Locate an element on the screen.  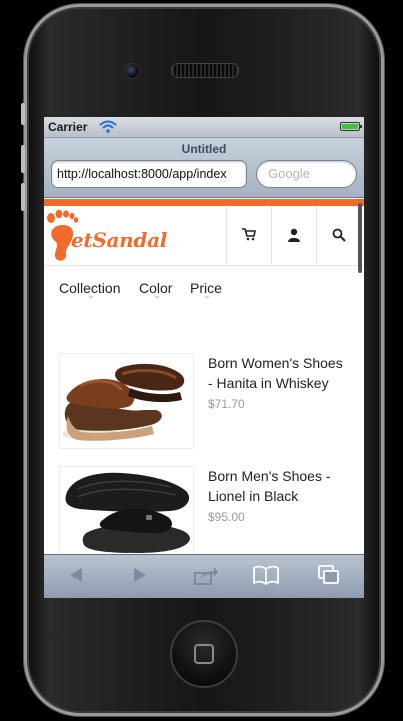
front-camera is located at coordinates (132, 71).